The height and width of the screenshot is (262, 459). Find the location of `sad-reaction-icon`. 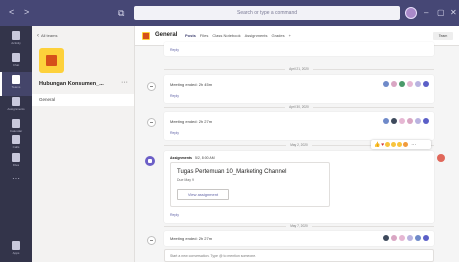

sad-reaction-icon is located at coordinates (400, 144).